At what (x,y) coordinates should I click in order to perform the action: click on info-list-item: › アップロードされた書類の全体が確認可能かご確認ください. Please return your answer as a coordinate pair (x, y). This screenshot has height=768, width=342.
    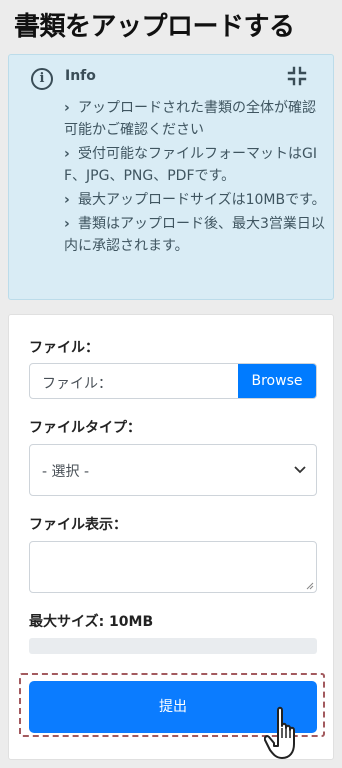
    Looking at the image, I should click on (195, 119).